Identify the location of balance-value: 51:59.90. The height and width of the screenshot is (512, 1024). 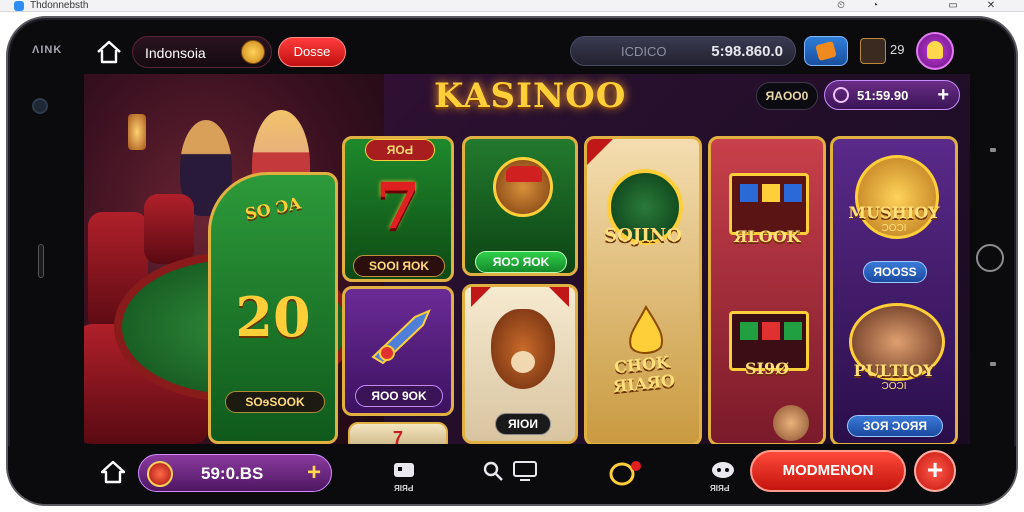
(883, 95).